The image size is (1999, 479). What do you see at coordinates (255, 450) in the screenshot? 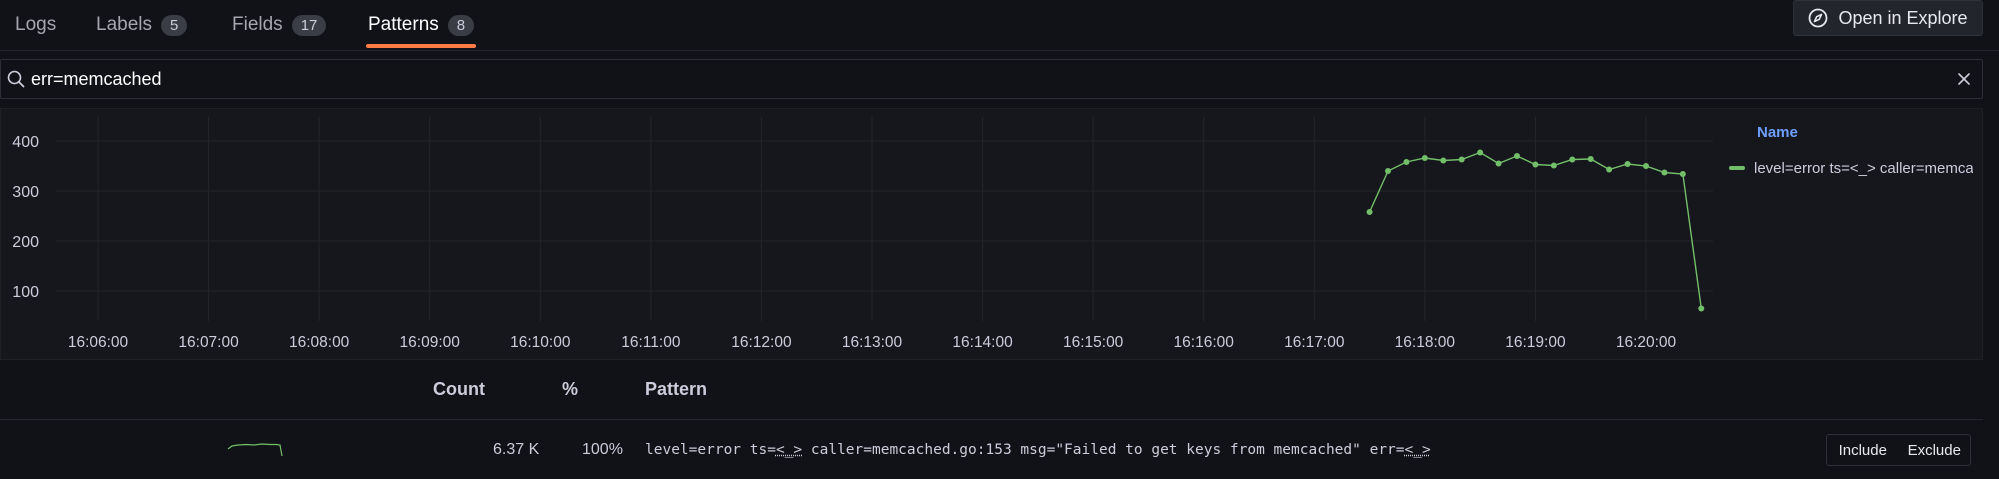
I see `sparkline` at bounding box center [255, 450].